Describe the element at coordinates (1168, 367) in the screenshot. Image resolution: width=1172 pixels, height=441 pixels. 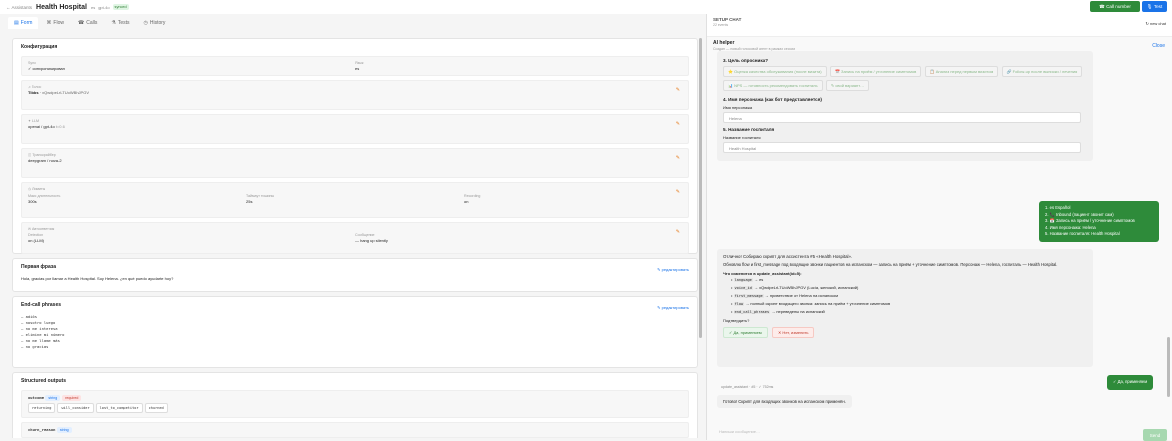
I see `chat-scrollbar` at that location.